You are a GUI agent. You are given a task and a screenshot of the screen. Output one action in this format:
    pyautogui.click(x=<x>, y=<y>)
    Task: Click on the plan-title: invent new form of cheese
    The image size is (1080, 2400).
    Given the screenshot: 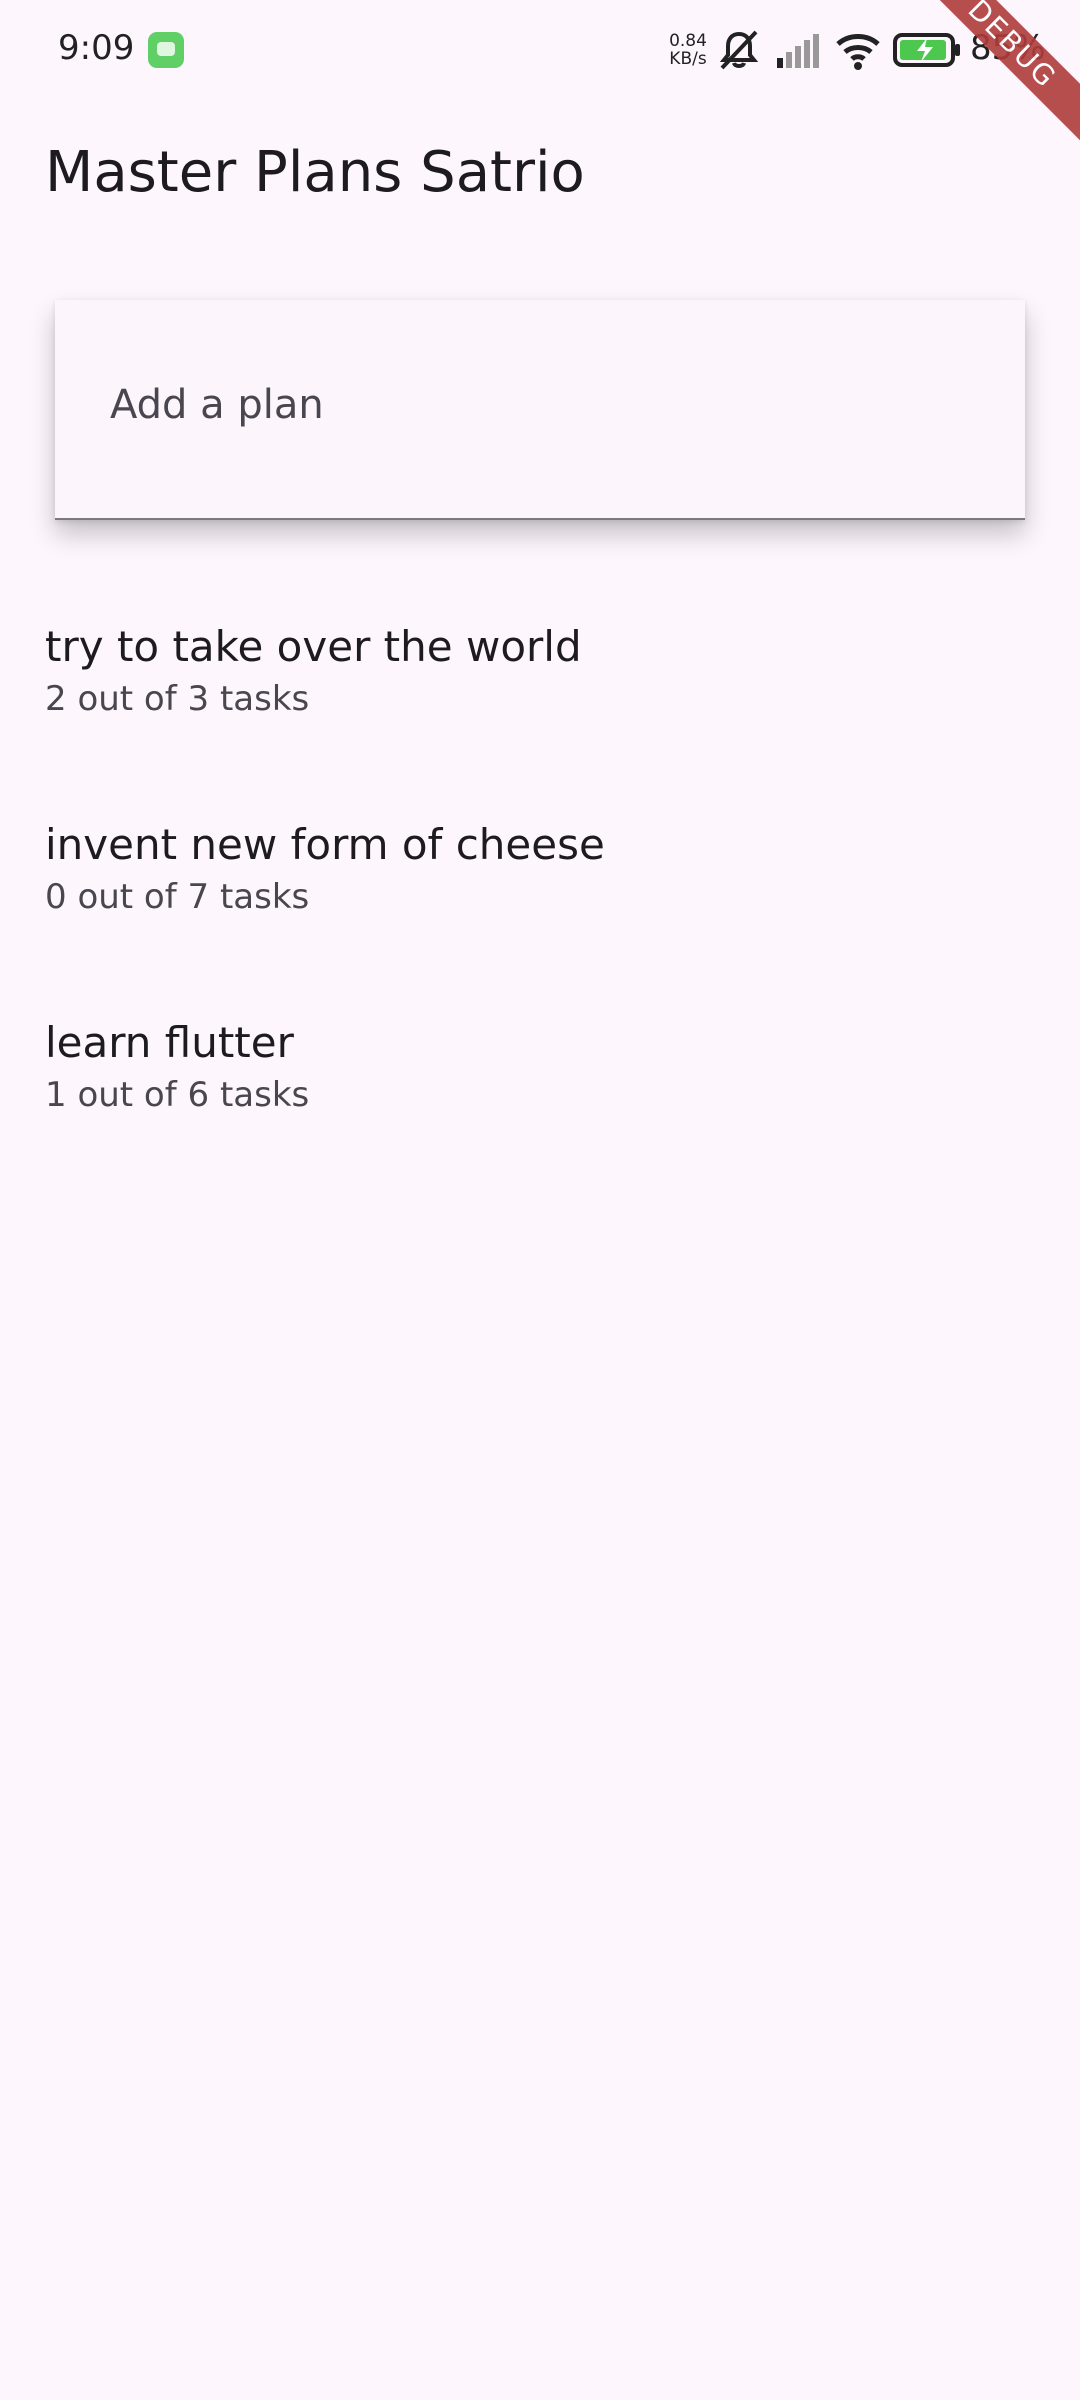 What is the action you would take?
    pyautogui.click(x=325, y=844)
    